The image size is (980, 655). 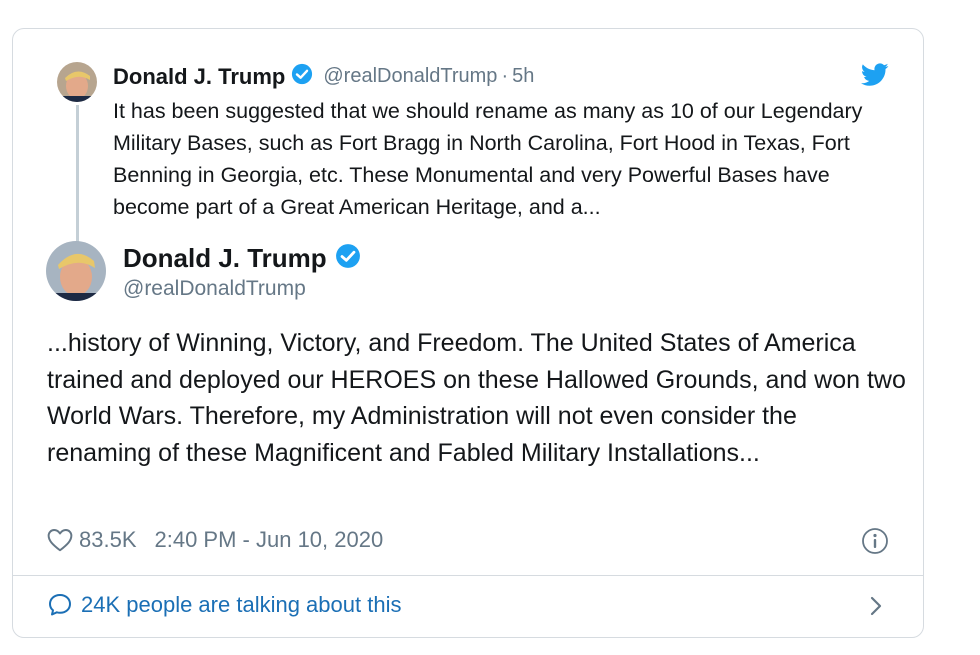 I want to click on chevron-right-icon, so click(x=876, y=606).